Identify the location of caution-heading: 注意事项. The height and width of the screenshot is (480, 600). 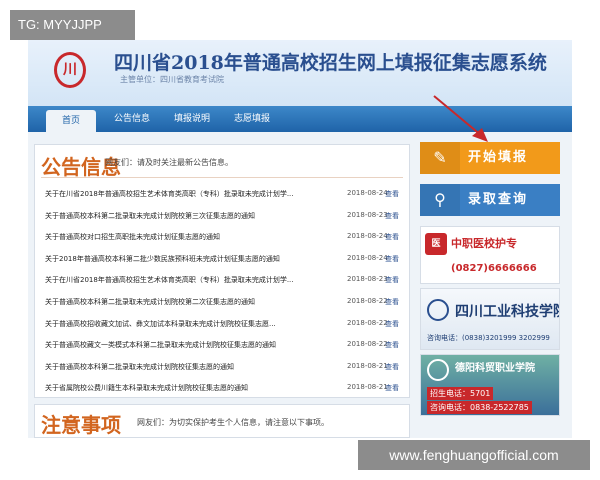
(81, 425).